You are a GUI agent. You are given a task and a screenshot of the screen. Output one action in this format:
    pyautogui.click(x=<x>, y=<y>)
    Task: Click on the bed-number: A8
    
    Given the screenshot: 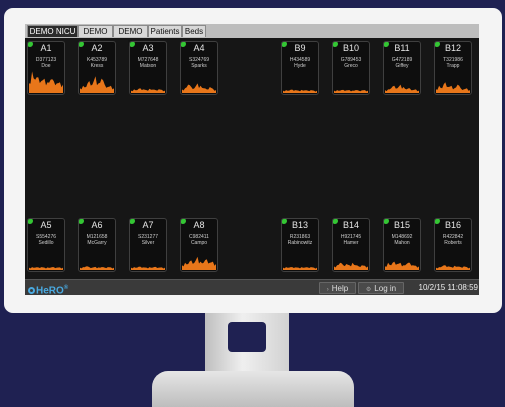 What is the action you would take?
    pyautogui.click(x=199, y=225)
    